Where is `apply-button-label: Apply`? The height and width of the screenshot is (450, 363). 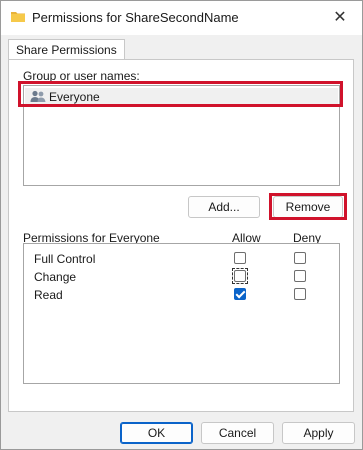
apply-button-label: Apply is located at coordinates (318, 433).